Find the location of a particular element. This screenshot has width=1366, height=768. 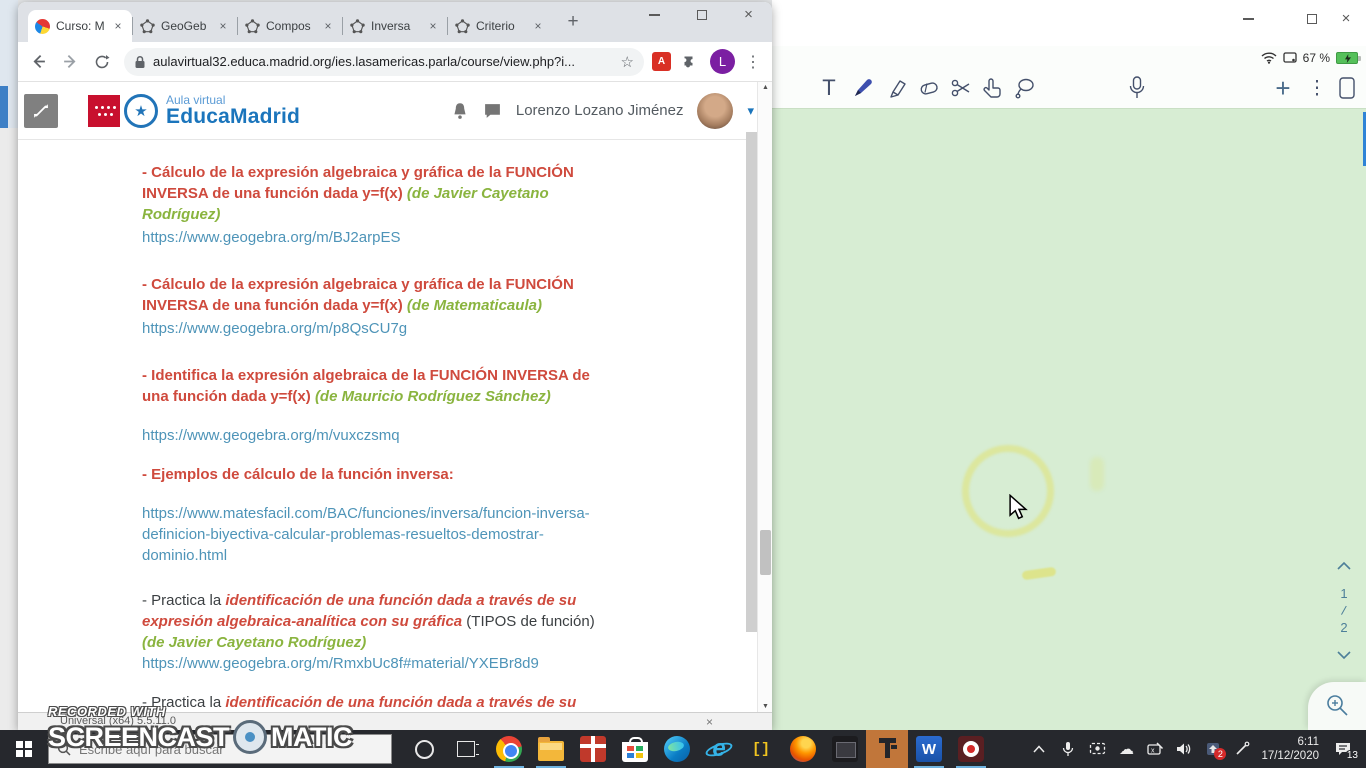

tray-pen-input: x is located at coordinates (1155, 749).